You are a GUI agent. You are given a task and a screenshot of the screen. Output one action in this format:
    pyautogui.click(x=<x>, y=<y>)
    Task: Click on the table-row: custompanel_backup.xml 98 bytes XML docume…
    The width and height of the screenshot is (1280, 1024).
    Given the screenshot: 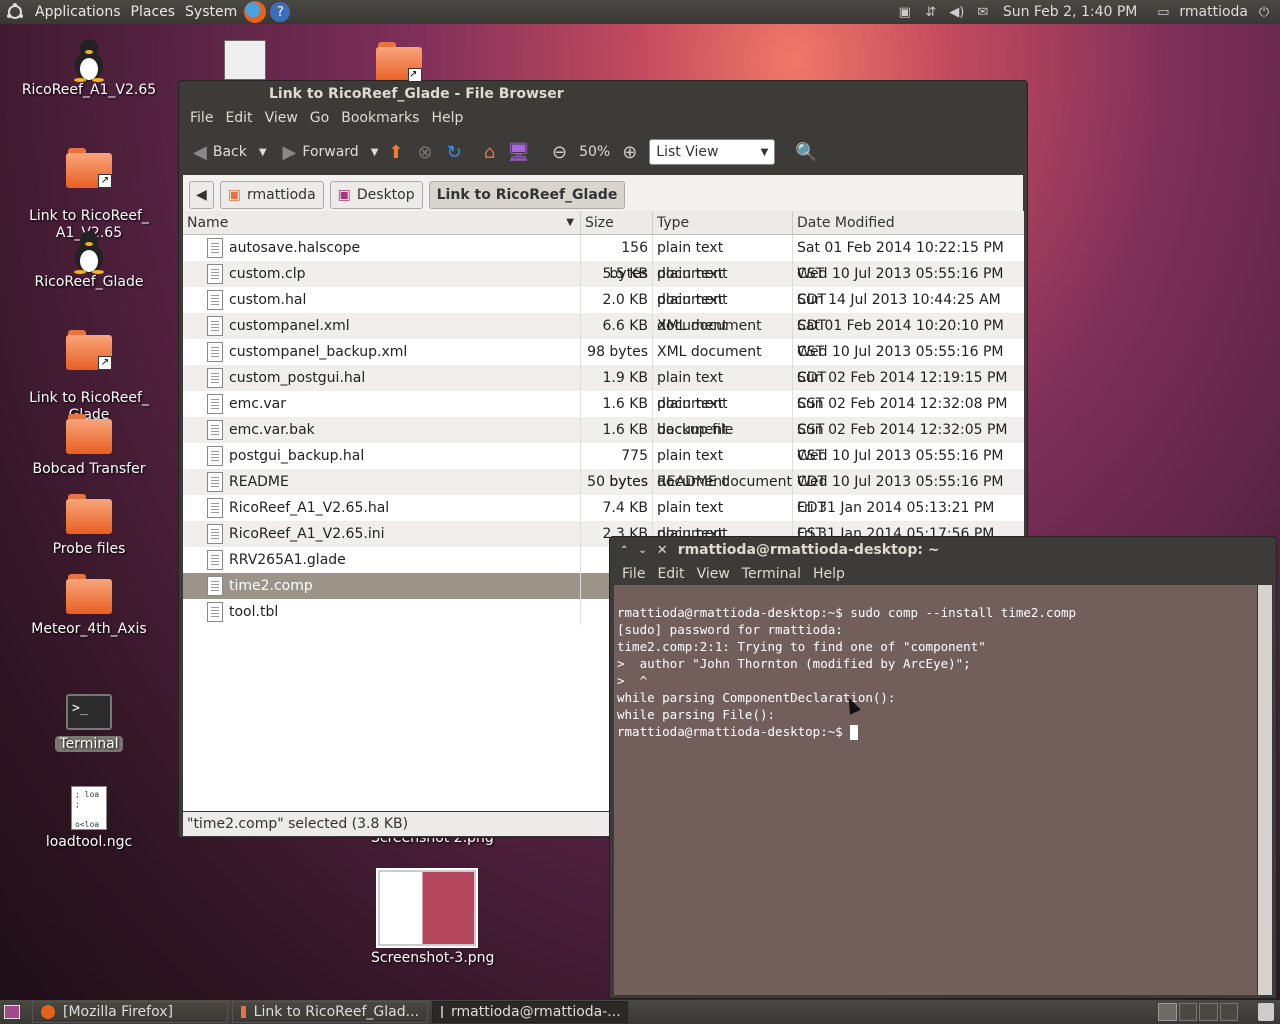 What is the action you would take?
    pyautogui.click(x=603, y=362)
    